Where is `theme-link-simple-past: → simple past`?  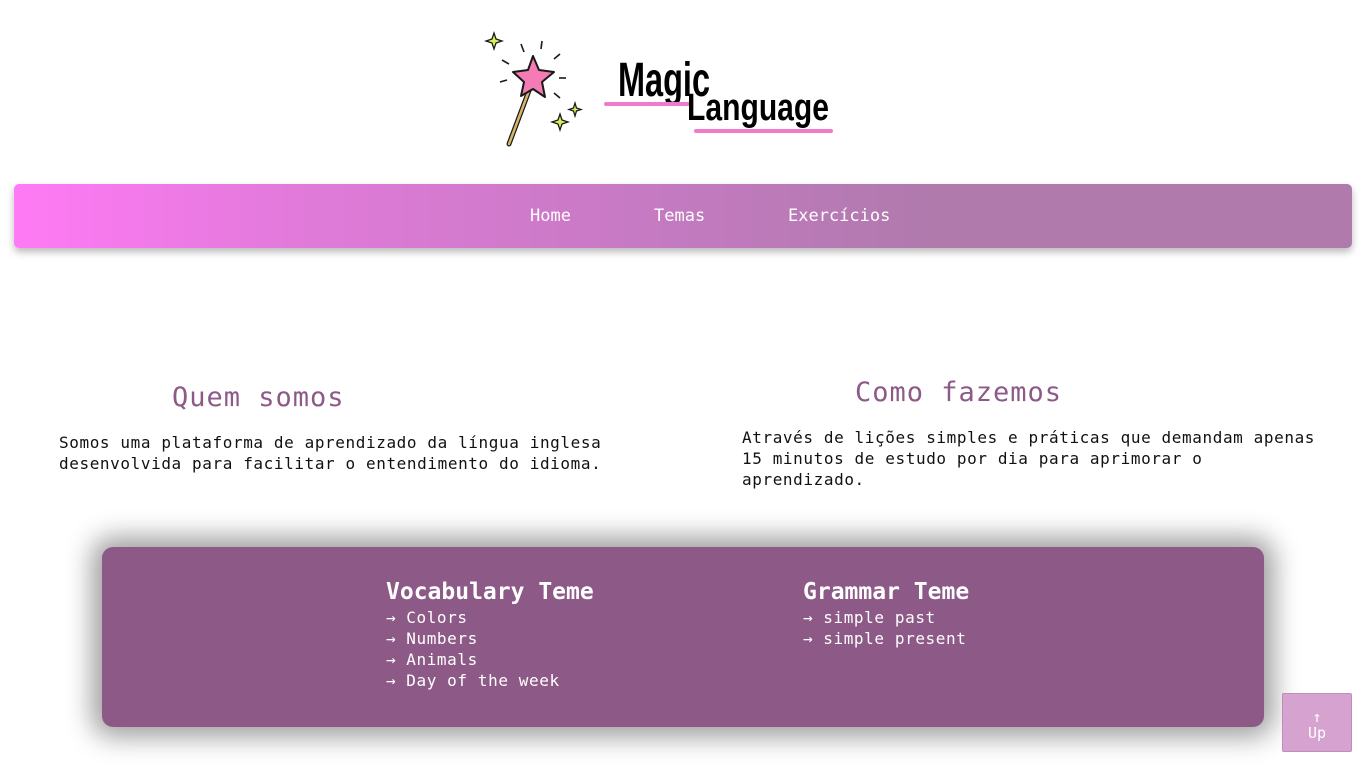
theme-link-simple-past: → simple past is located at coordinates (886, 617).